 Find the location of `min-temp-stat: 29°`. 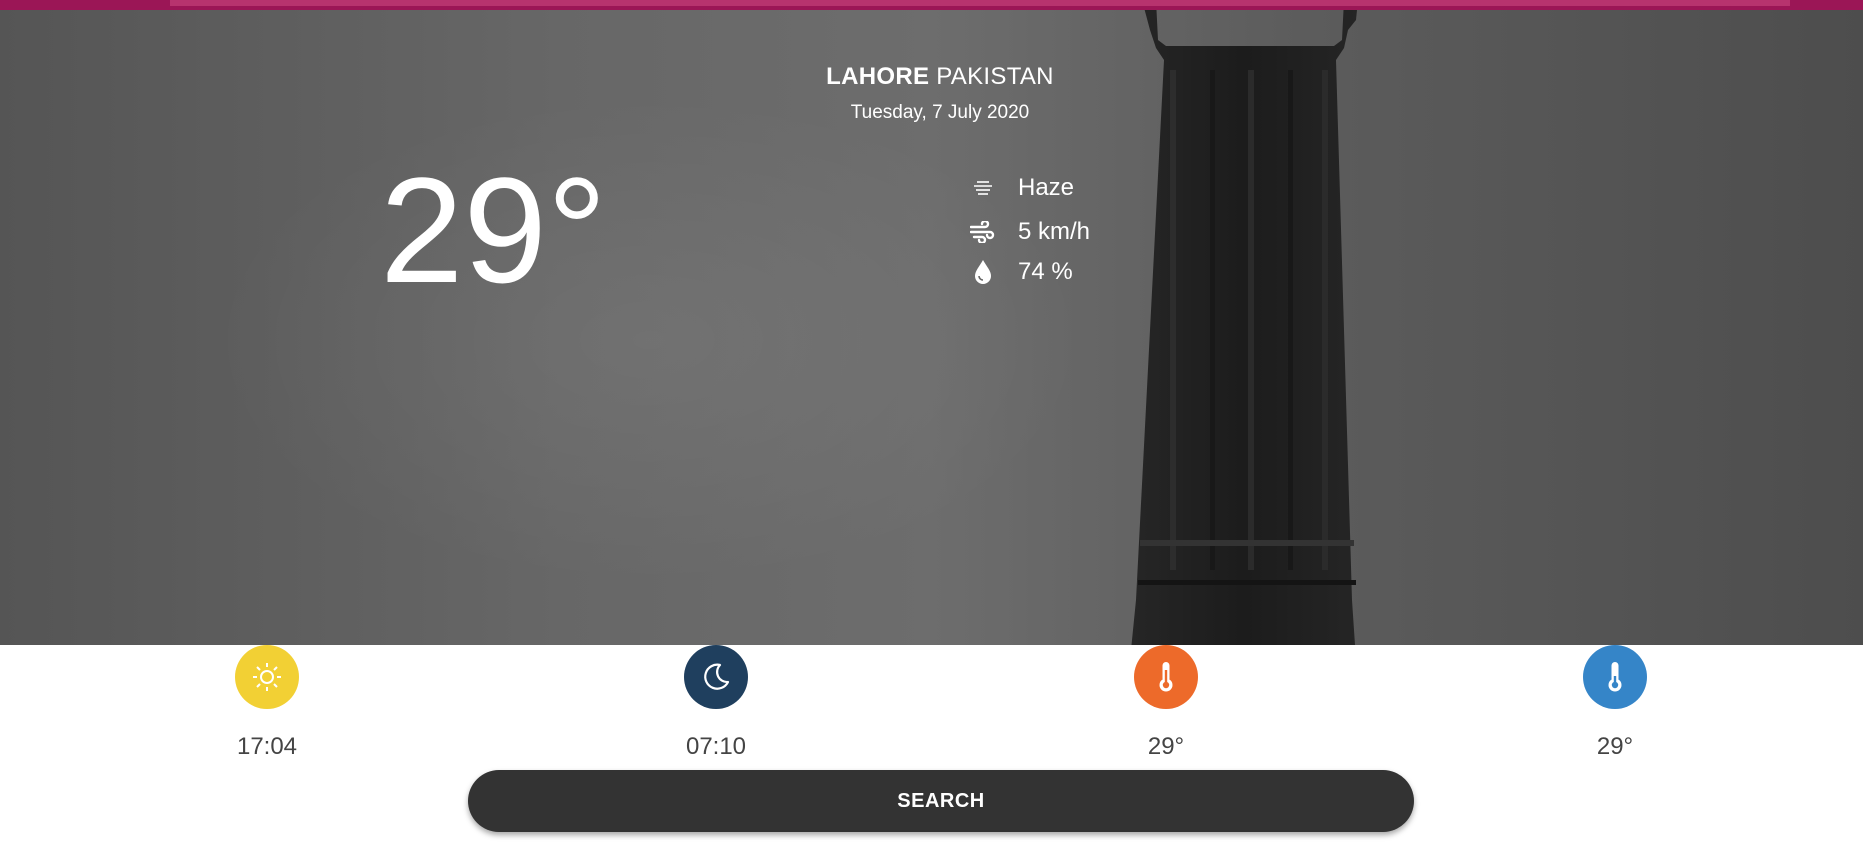

min-temp-stat: 29° is located at coordinates (1615, 703).